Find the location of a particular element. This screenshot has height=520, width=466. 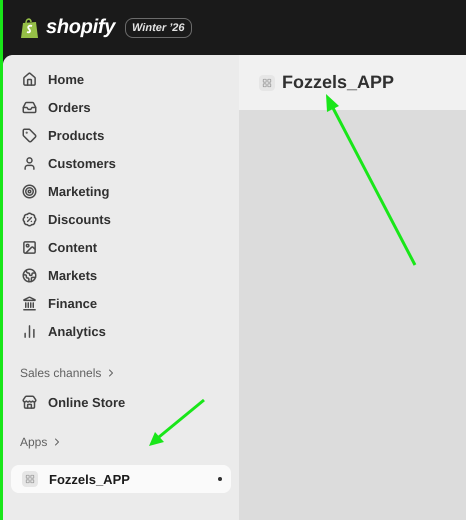

annotation-arrow is located at coordinates (177, 422).